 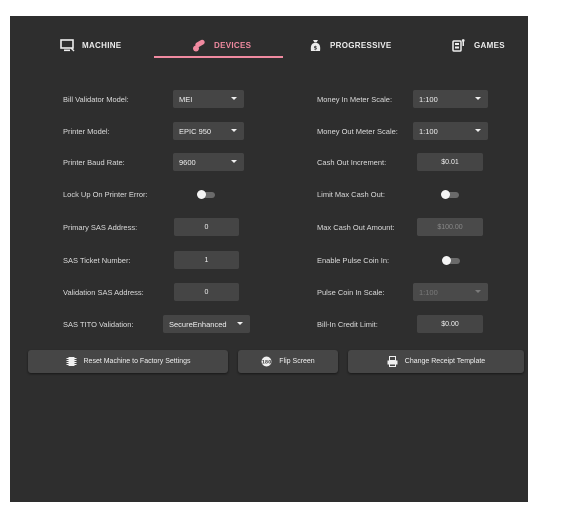 I want to click on receipt-printer-icon, so click(x=392, y=361).